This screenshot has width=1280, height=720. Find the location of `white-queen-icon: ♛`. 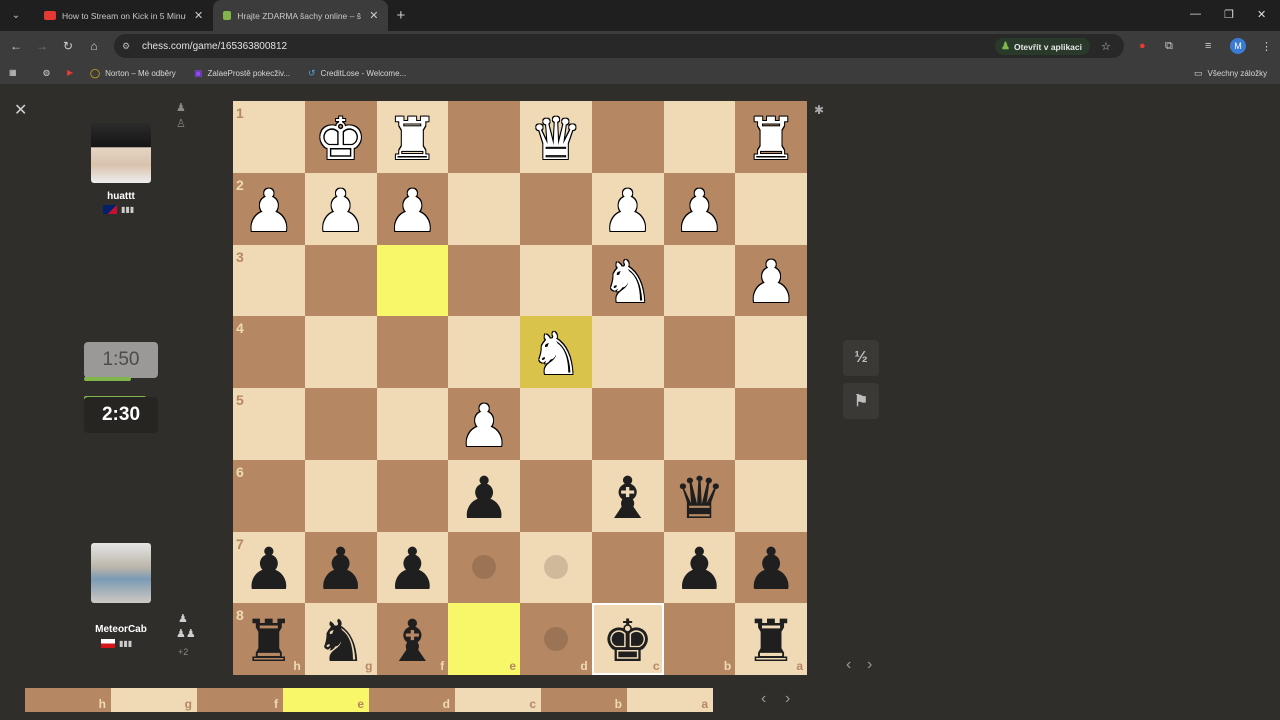

white-queen-icon: ♛ is located at coordinates (556, 139).